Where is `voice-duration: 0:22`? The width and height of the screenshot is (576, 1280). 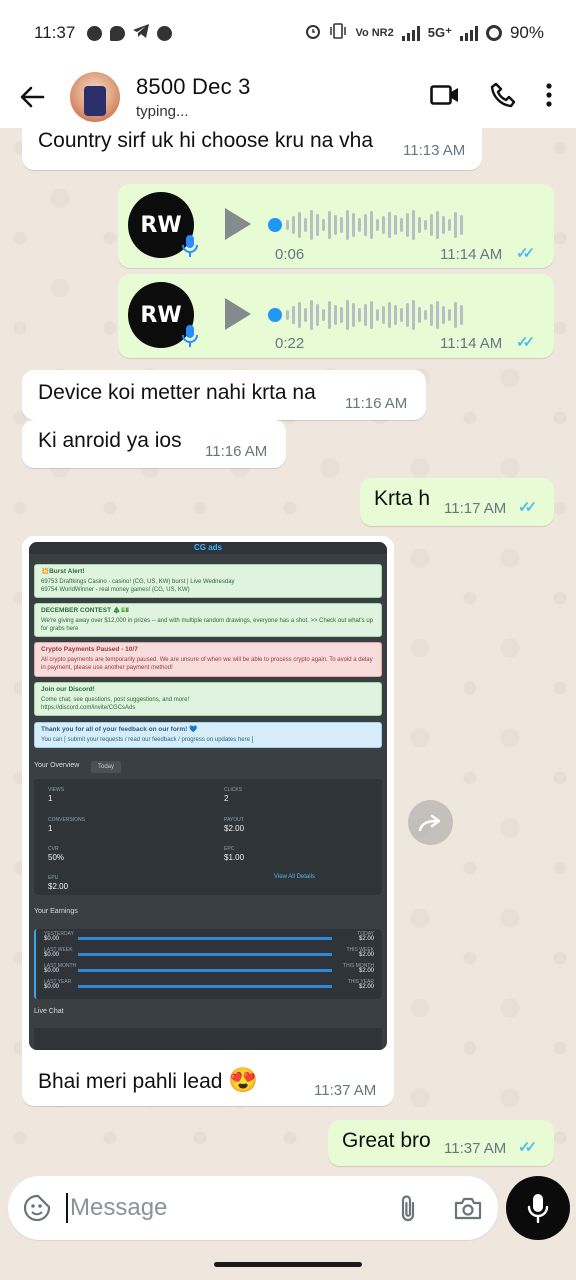 voice-duration: 0:22 is located at coordinates (290, 343).